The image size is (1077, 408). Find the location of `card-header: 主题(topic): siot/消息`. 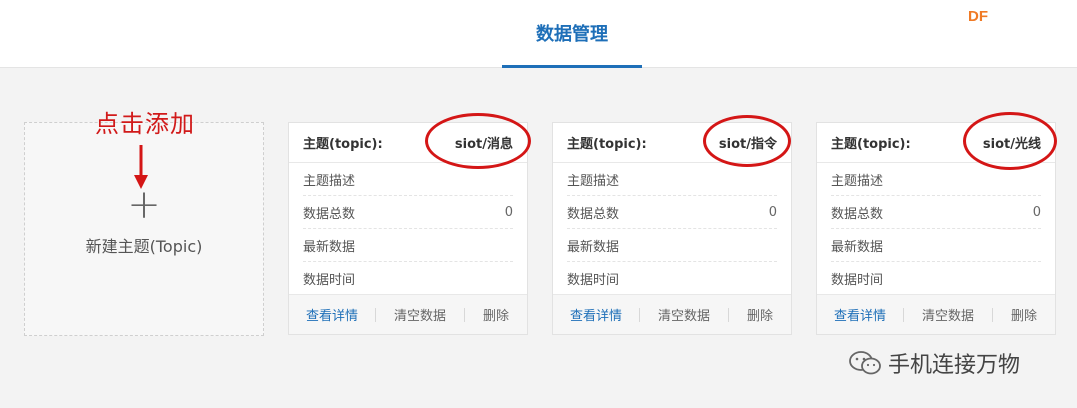

card-header: 主题(topic): siot/消息 is located at coordinates (408, 143).